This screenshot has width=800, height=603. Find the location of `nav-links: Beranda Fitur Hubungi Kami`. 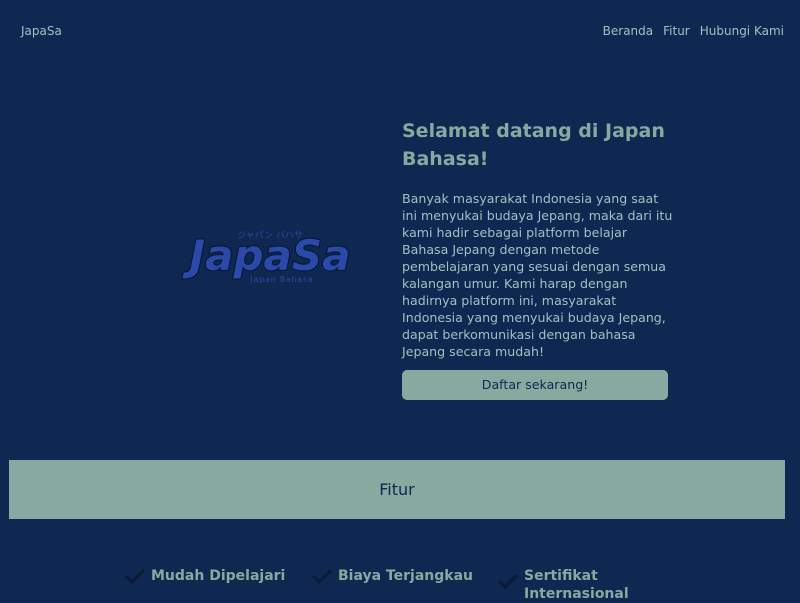

nav-links: Beranda Fitur Hubungi Kami is located at coordinates (693, 31).